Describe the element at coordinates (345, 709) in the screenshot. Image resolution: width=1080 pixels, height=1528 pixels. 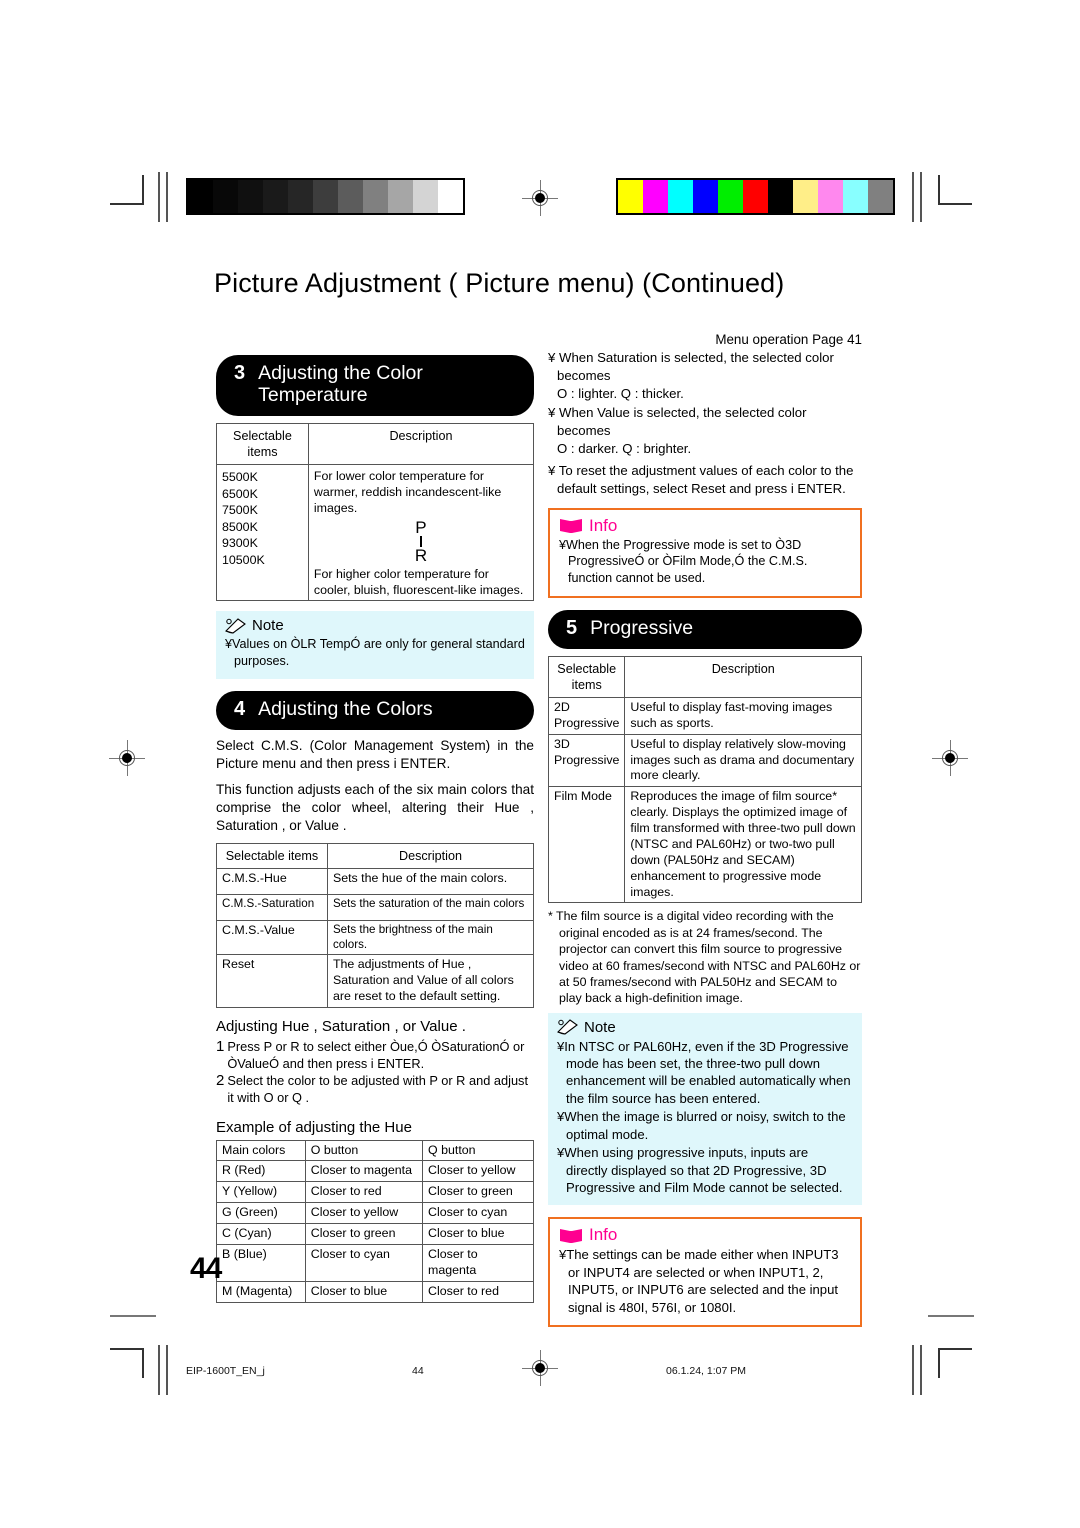
I see `section-title: Adjusting the Colors` at that location.